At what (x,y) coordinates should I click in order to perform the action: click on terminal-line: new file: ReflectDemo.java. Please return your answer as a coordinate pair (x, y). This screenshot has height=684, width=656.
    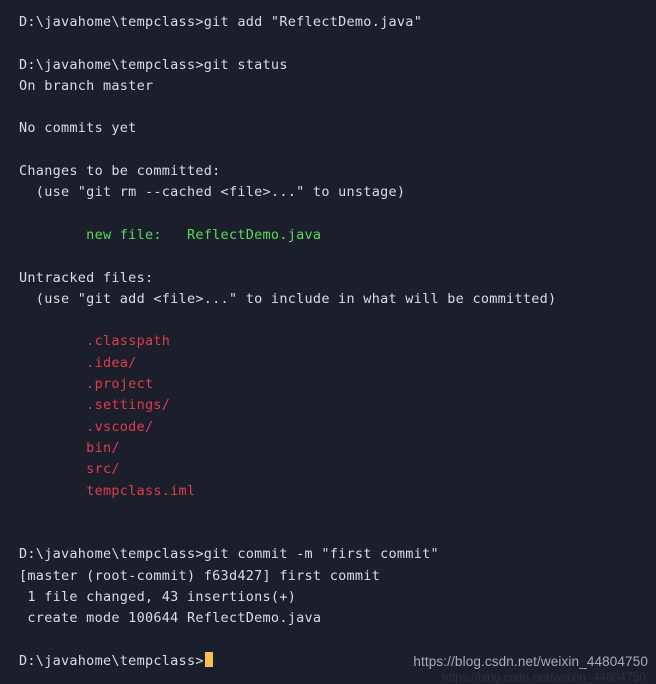
    Looking at the image, I should click on (170, 234).